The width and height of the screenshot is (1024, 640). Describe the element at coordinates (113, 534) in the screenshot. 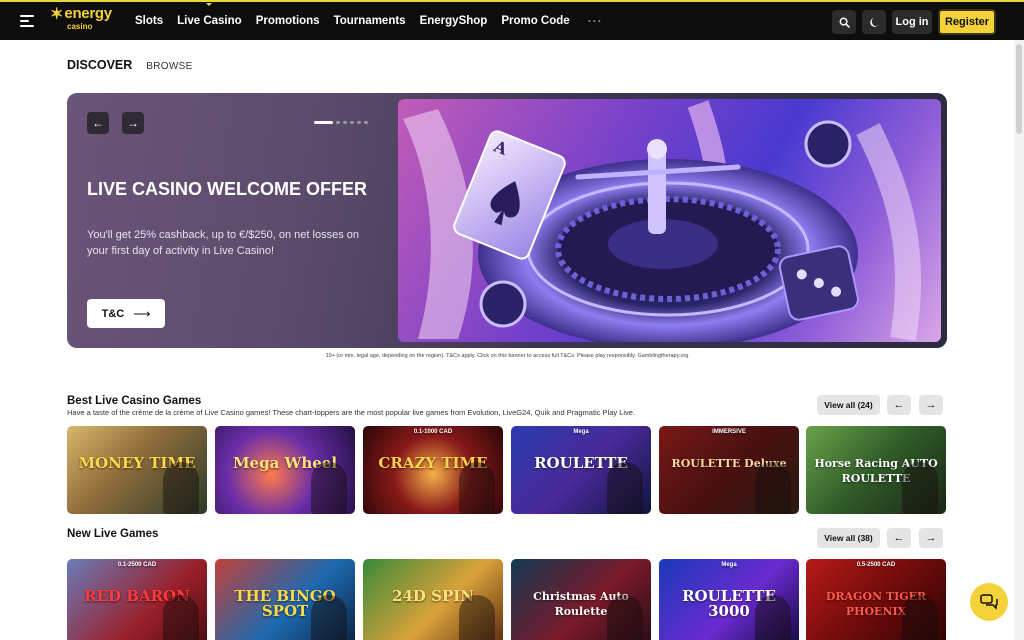

I see `section-title-new-live: New Live Games` at that location.